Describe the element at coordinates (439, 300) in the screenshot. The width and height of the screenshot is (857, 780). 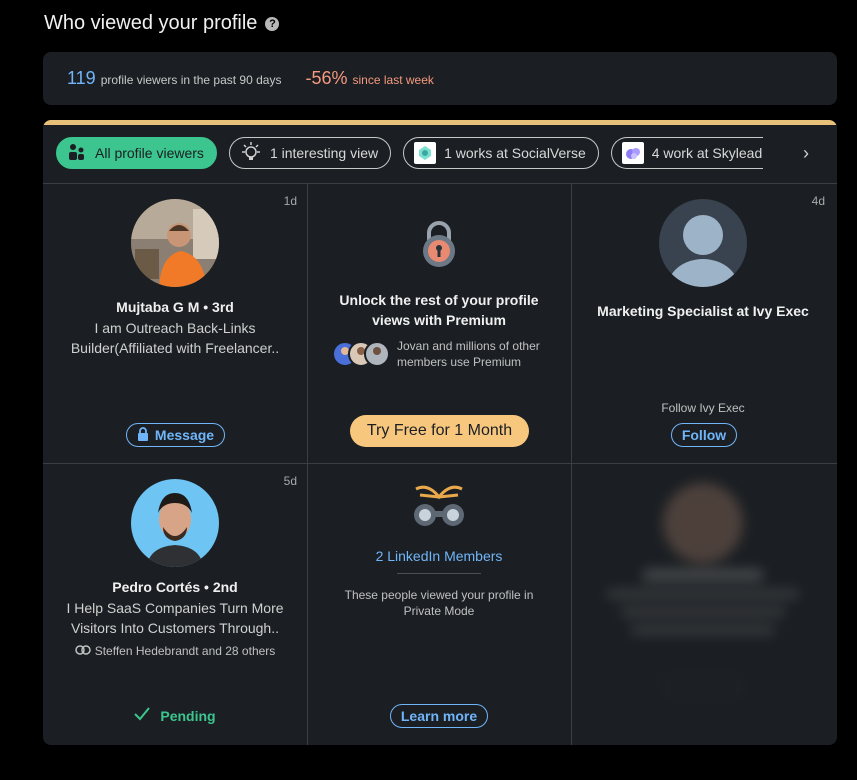
I see `premium-title-line: Unlock the rest of your profile` at that location.